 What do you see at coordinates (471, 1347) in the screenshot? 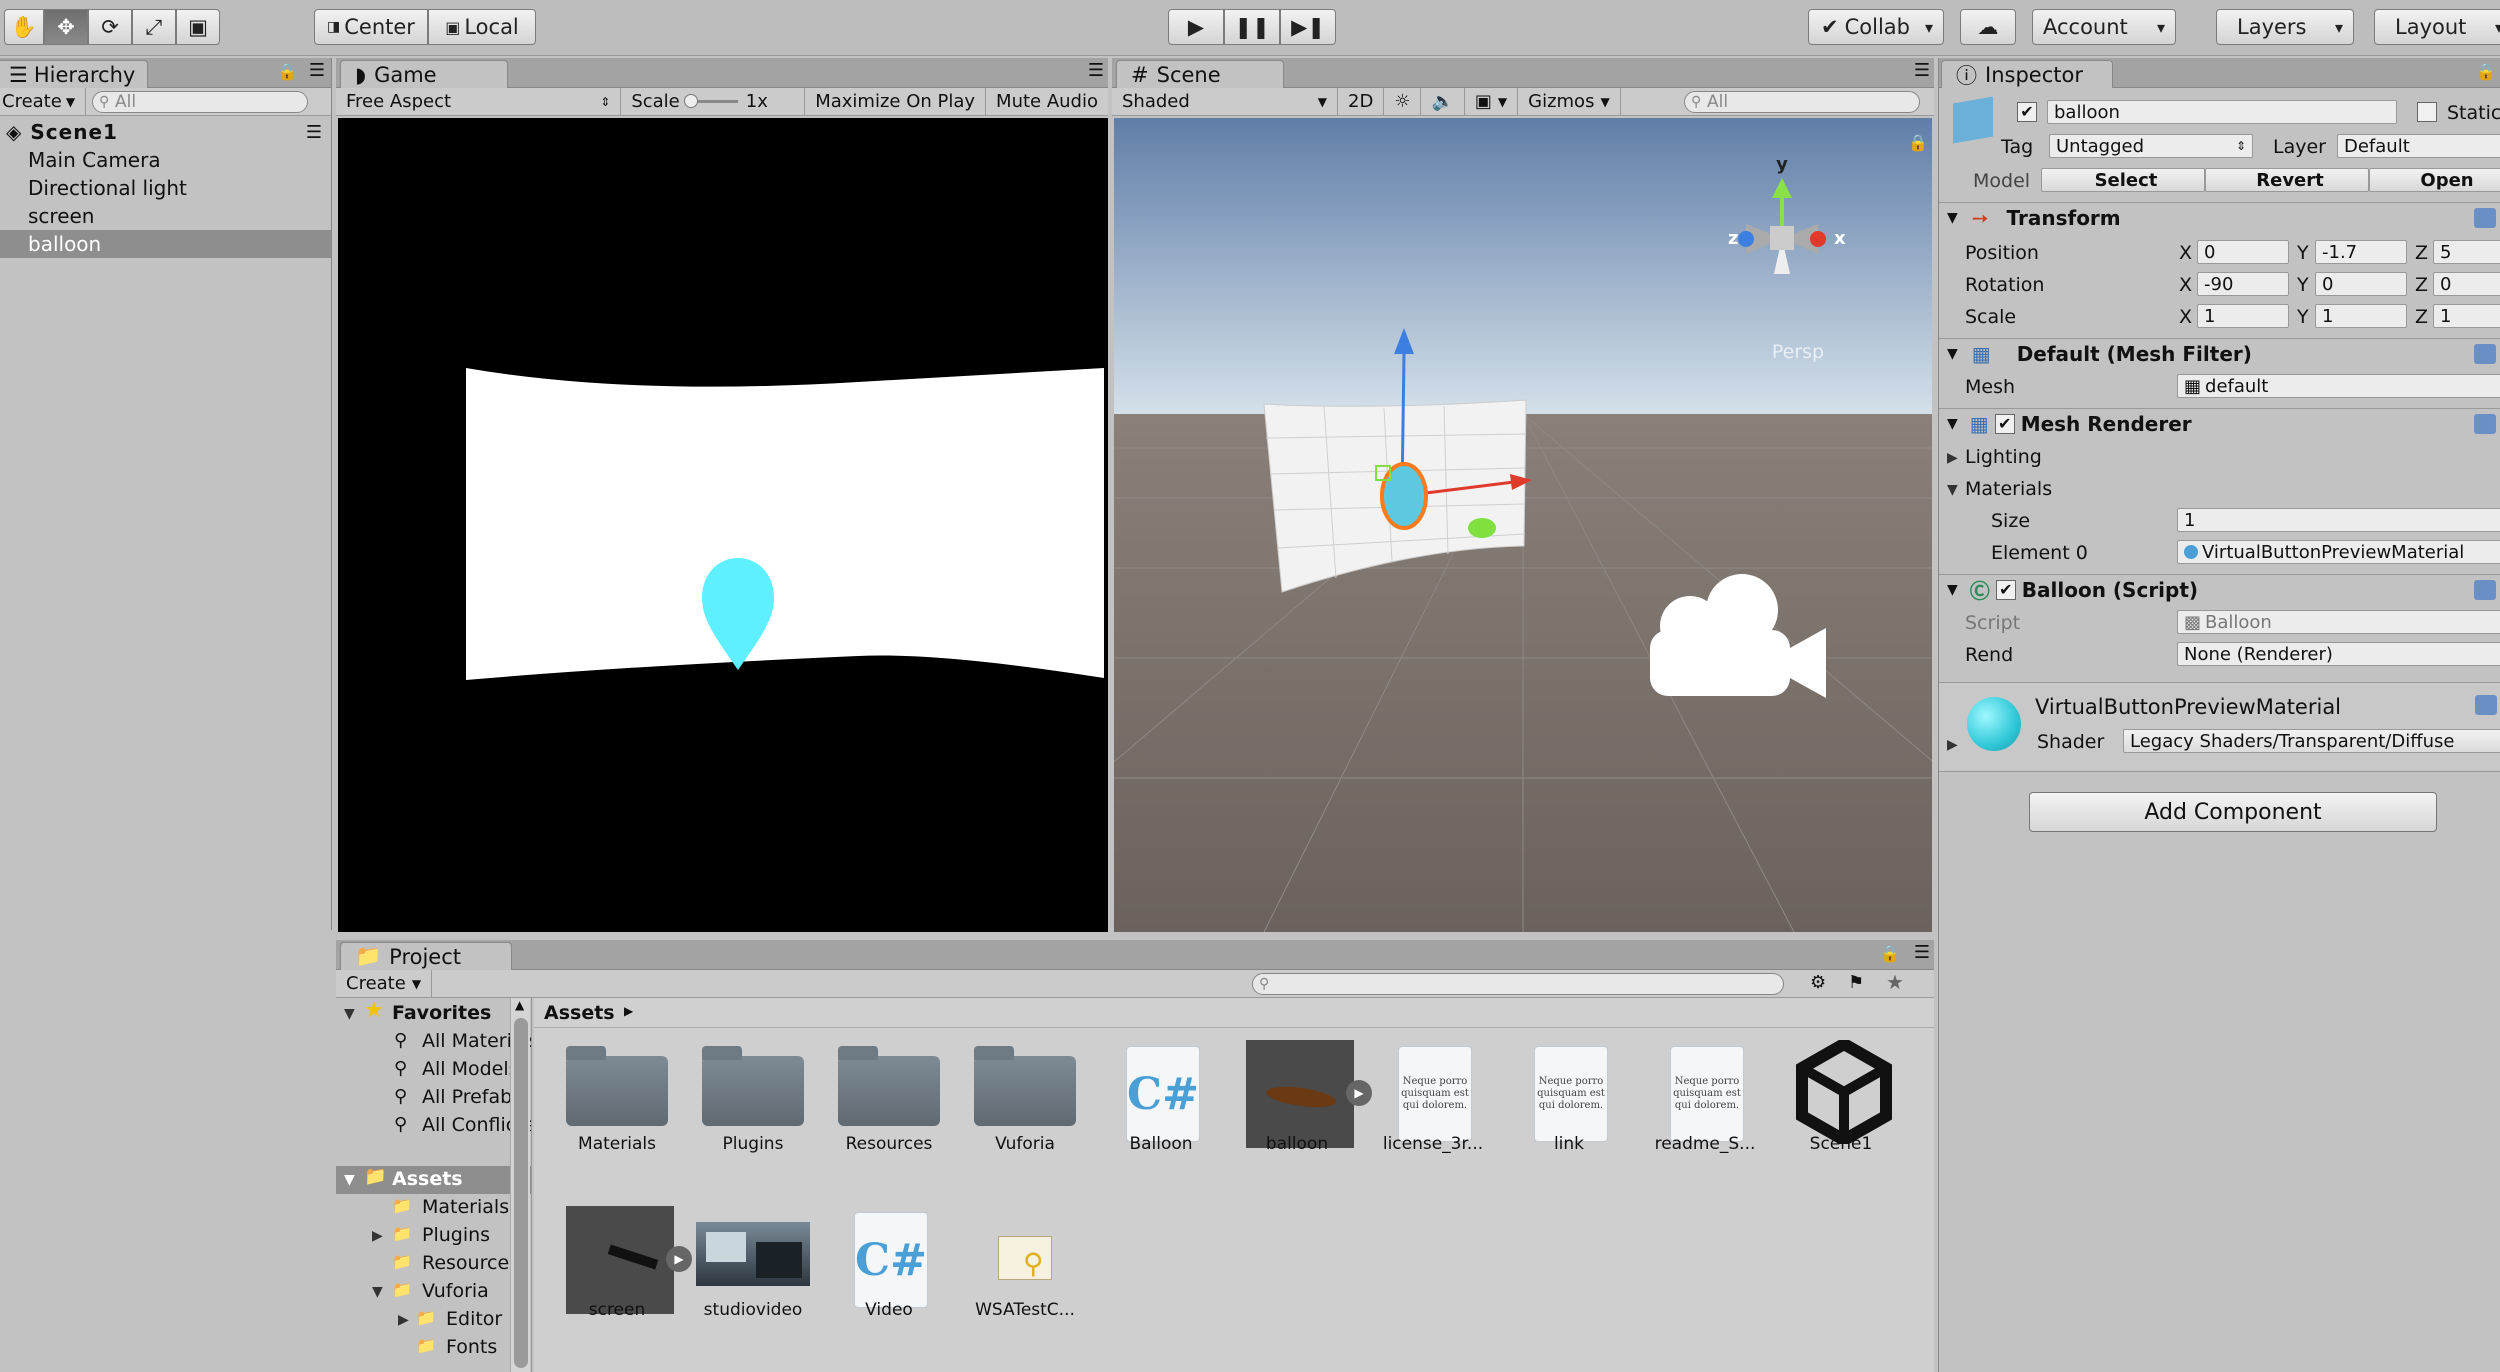
I see `tree-folder-label: Fonts` at bounding box center [471, 1347].